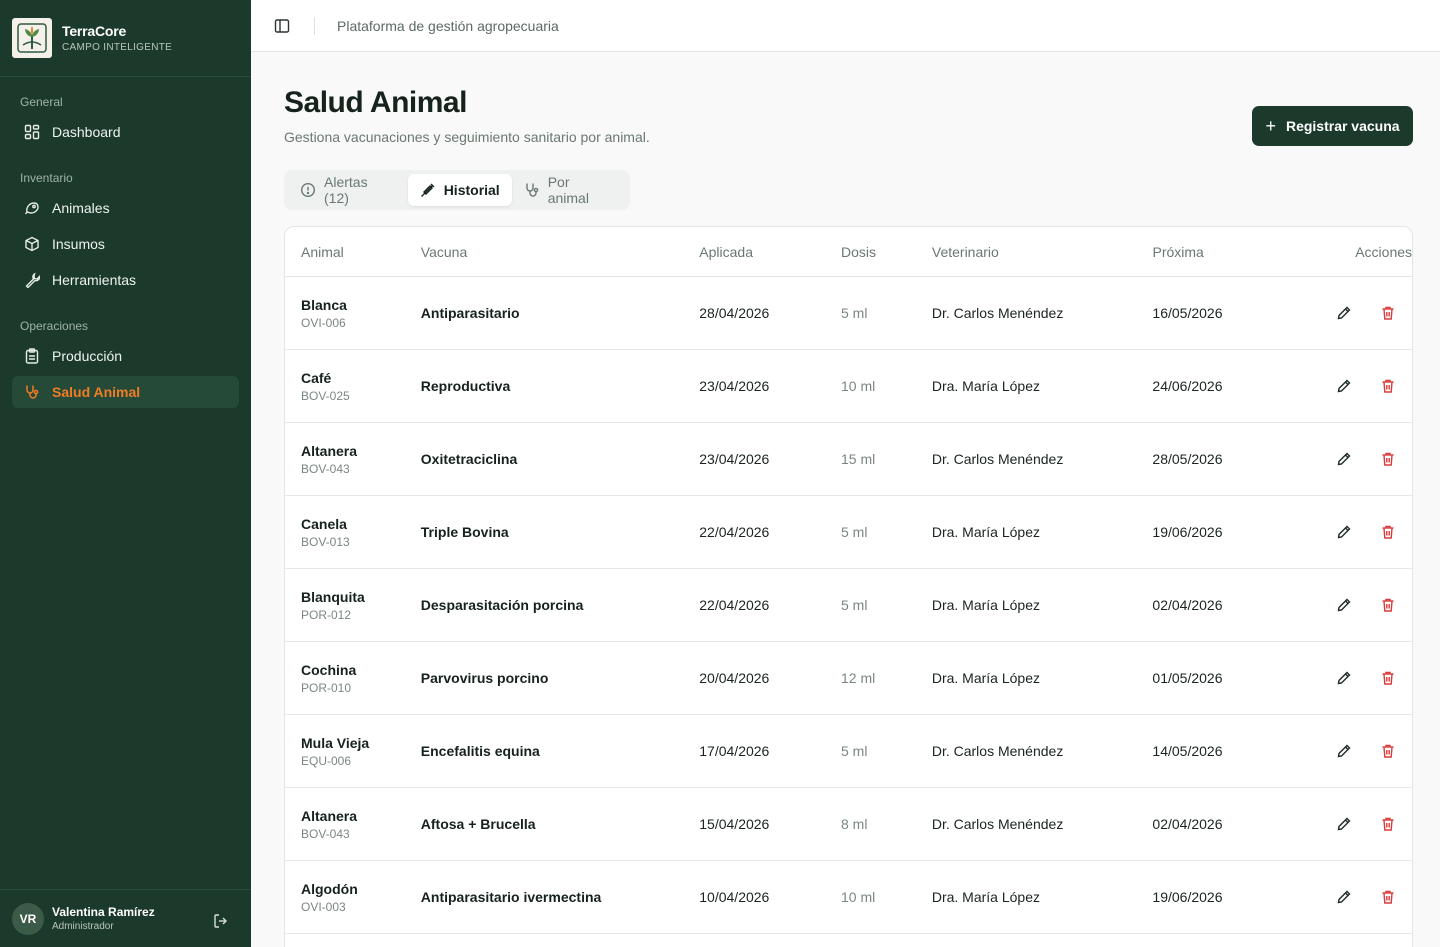 The image size is (1440, 947). Describe the element at coordinates (32, 392) in the screenshot. I see `stethoscope-icon` at that location.